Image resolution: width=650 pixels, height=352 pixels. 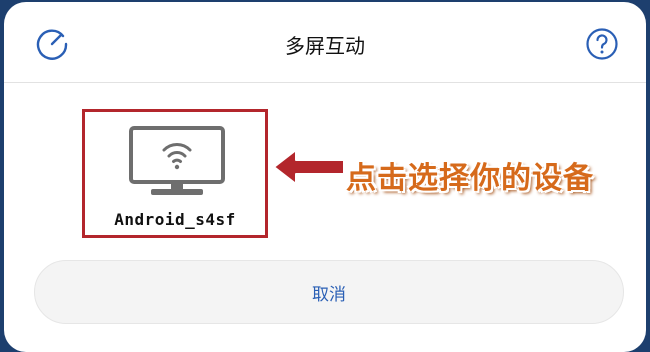 What do you see at coordinates (602, 44) in the screenshot?
I see `help-icon` at bounding box center [602, 44].